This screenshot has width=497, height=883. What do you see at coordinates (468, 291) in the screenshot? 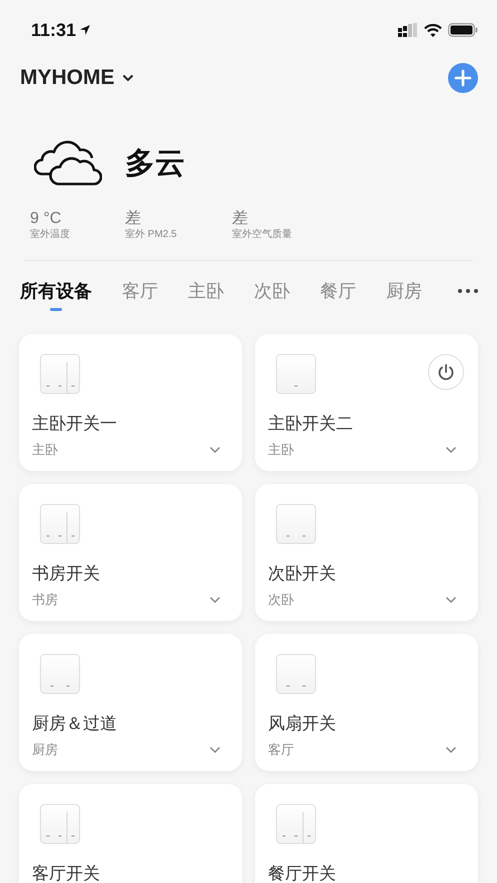
I see `more-icon` at bounding box center [468, 291].